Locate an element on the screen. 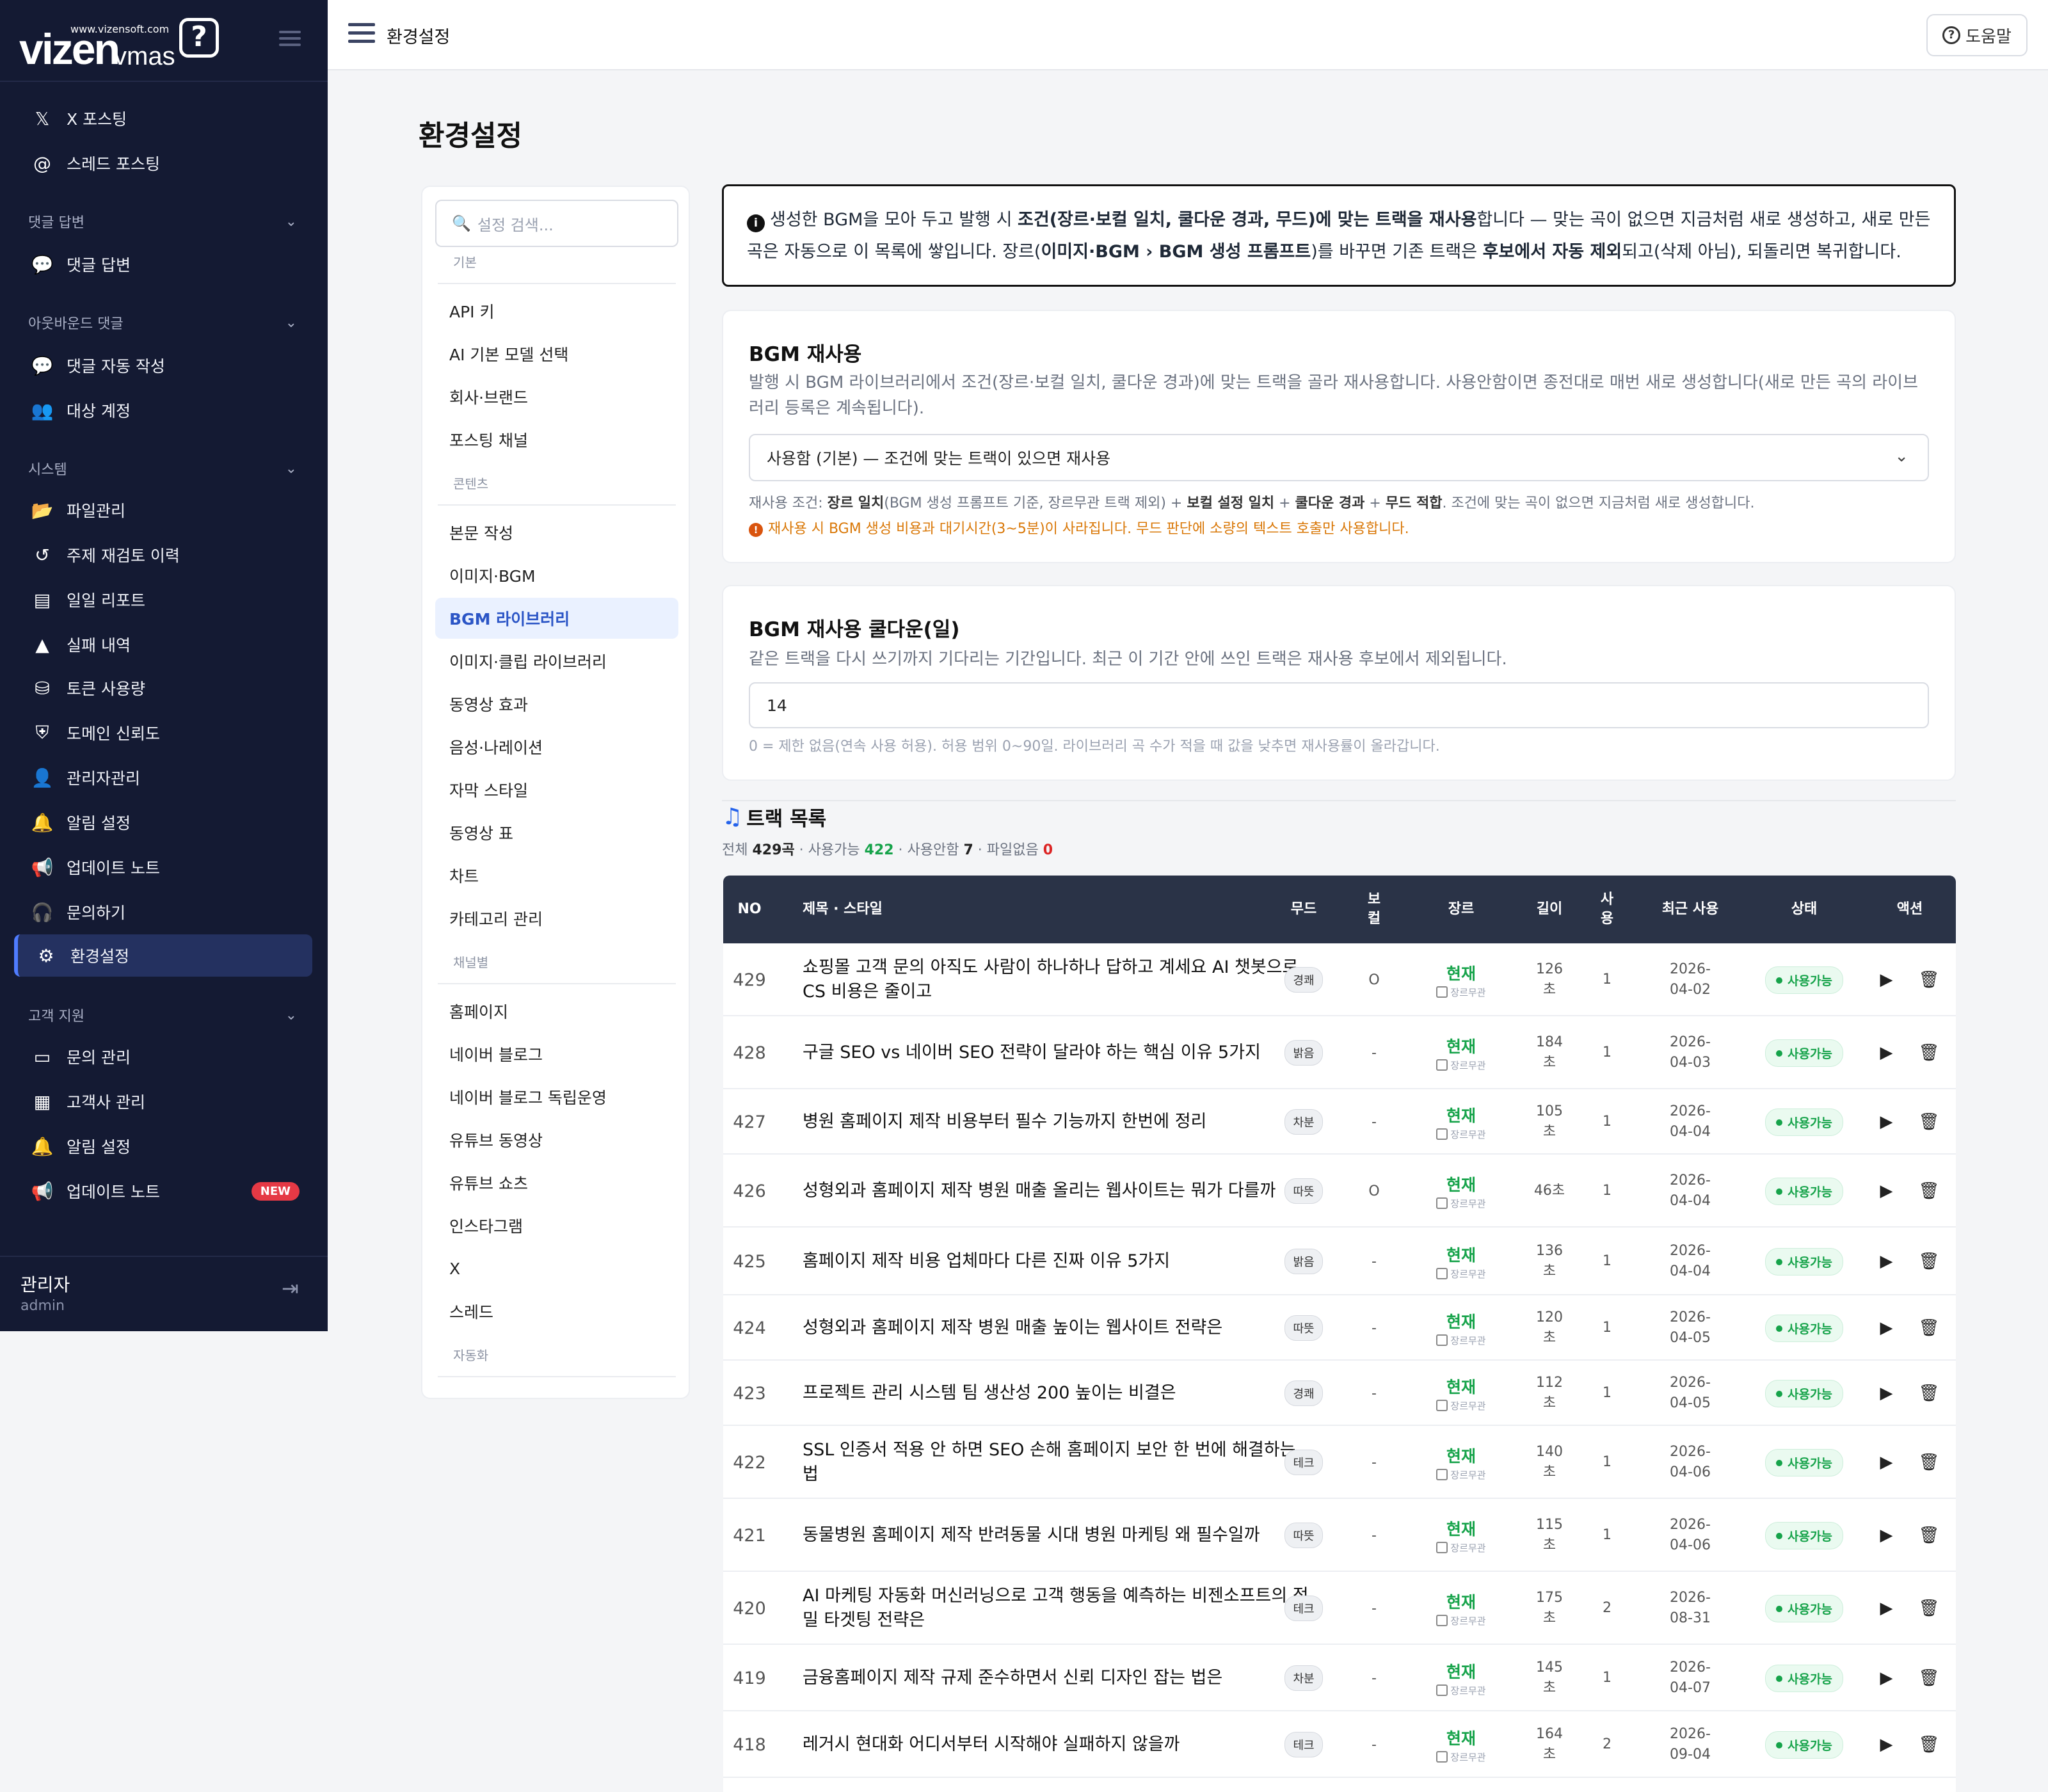 The height and width of the screenshot is (1792, 2048). settings-nav-item-3: 회사·브랜드 is located at coordinates (556, 396).